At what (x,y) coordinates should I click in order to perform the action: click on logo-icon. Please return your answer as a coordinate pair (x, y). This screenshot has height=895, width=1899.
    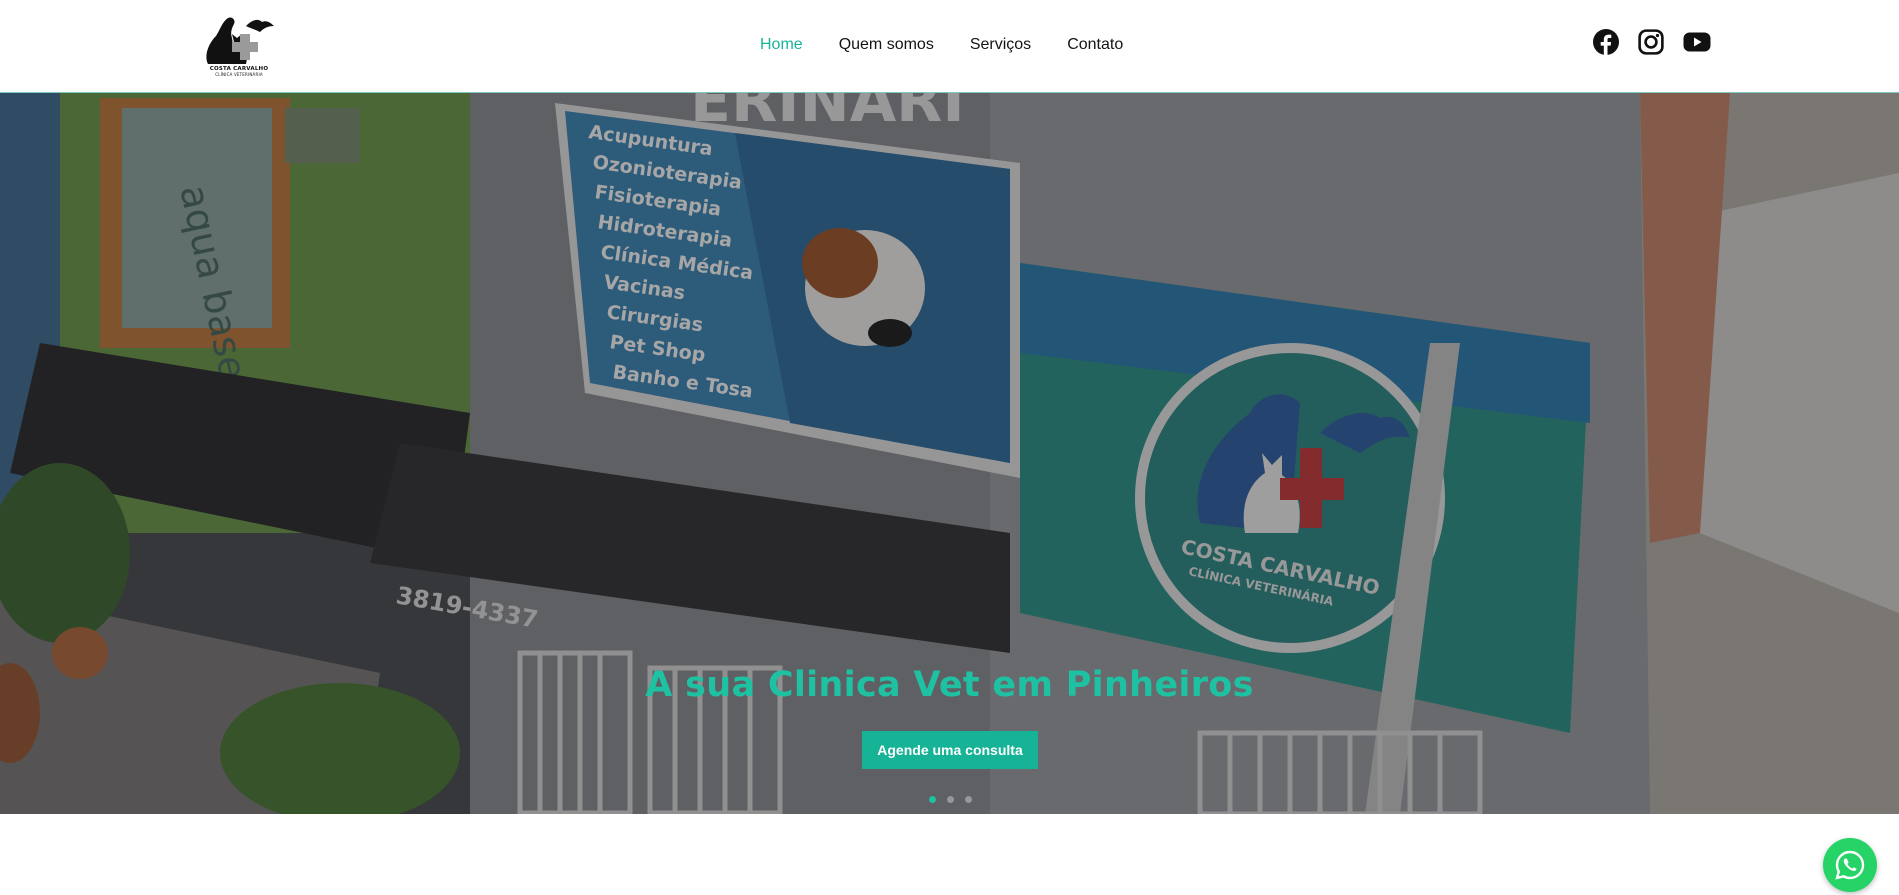
    Looking at the image, I should click on (240, 41).